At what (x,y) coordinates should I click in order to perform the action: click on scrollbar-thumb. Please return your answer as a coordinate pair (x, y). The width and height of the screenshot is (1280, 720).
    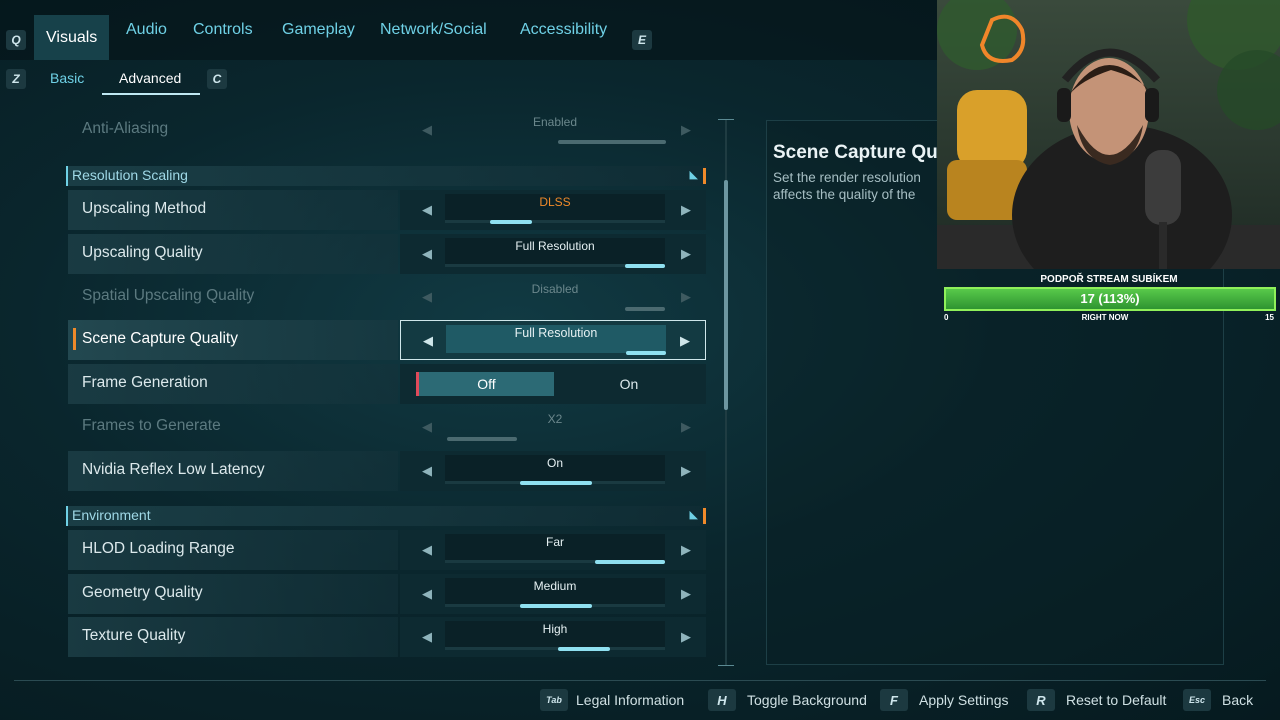
    Looking at the image, I should click on (726, 295).